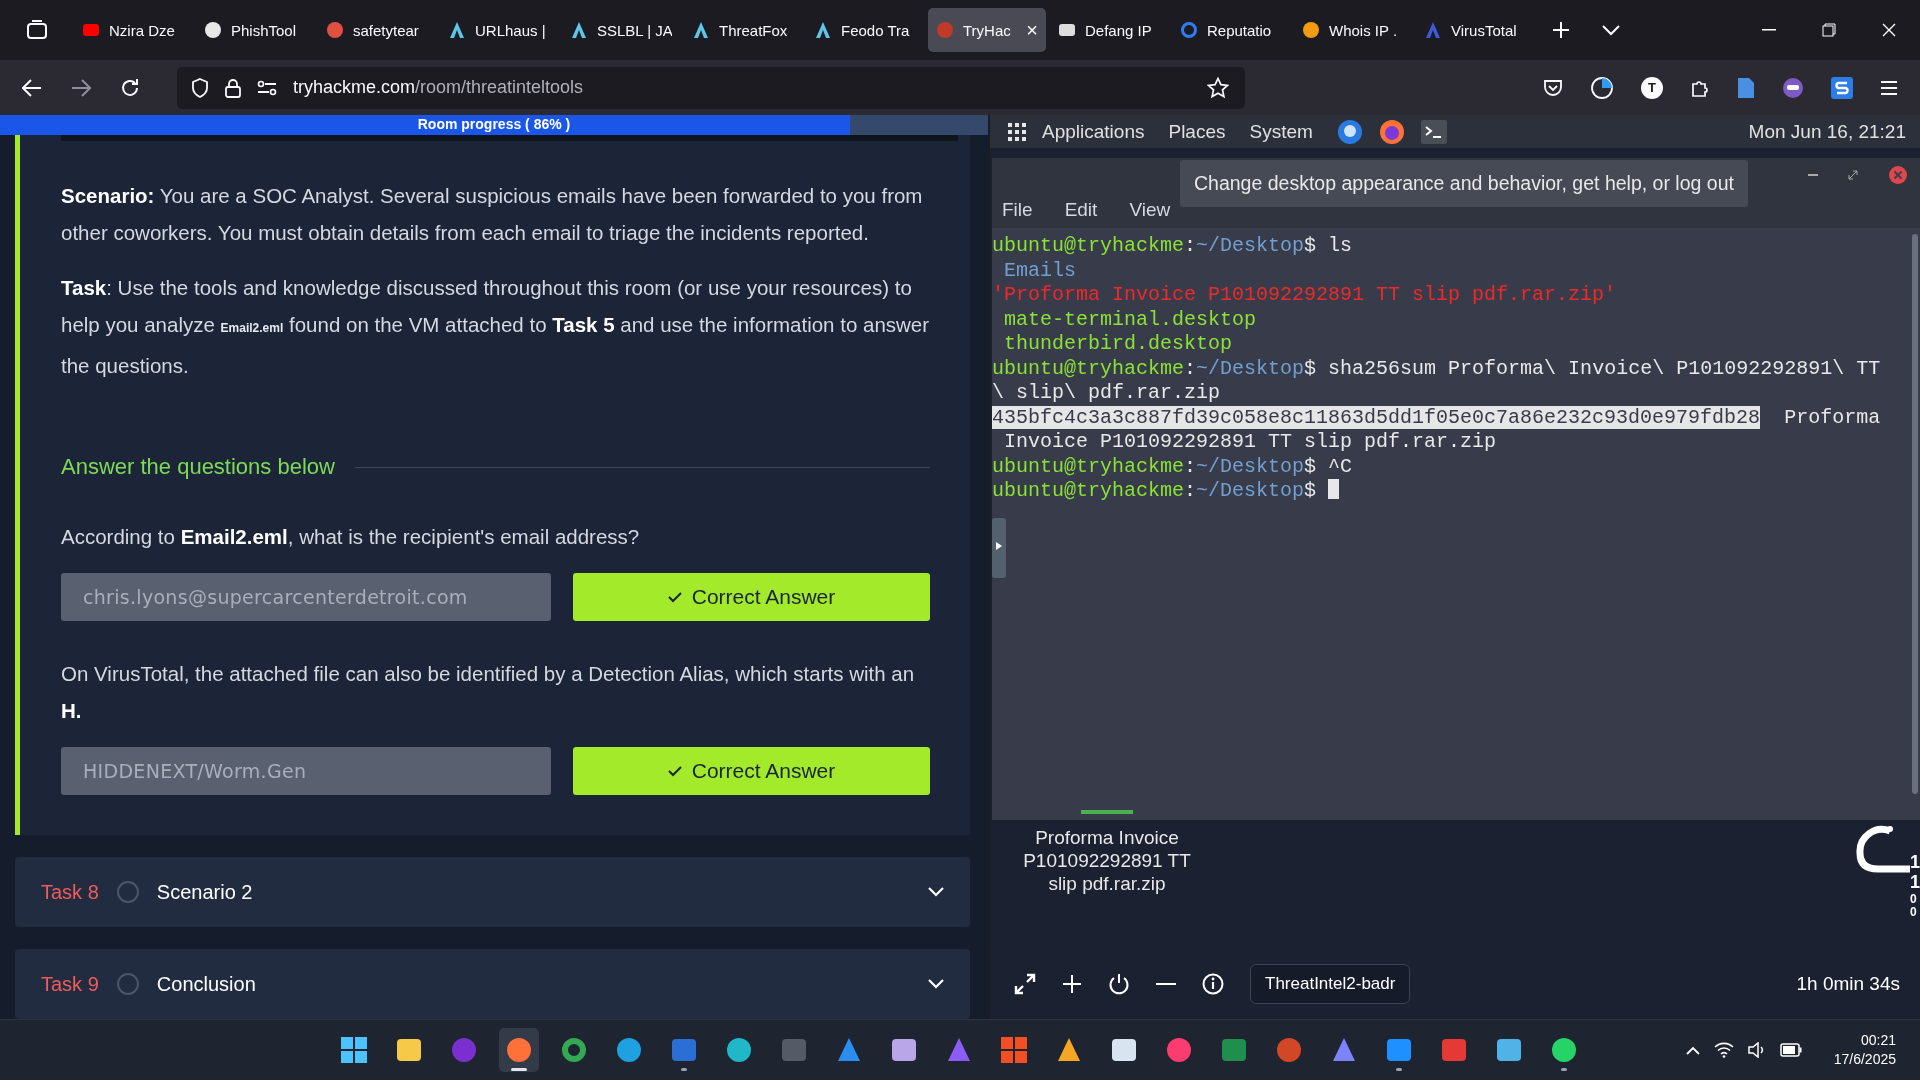  What do you see at coordinates (1039, 270) in the screenshot?
I see `terminal-text: Emails` at bounding box center [1039, 270].